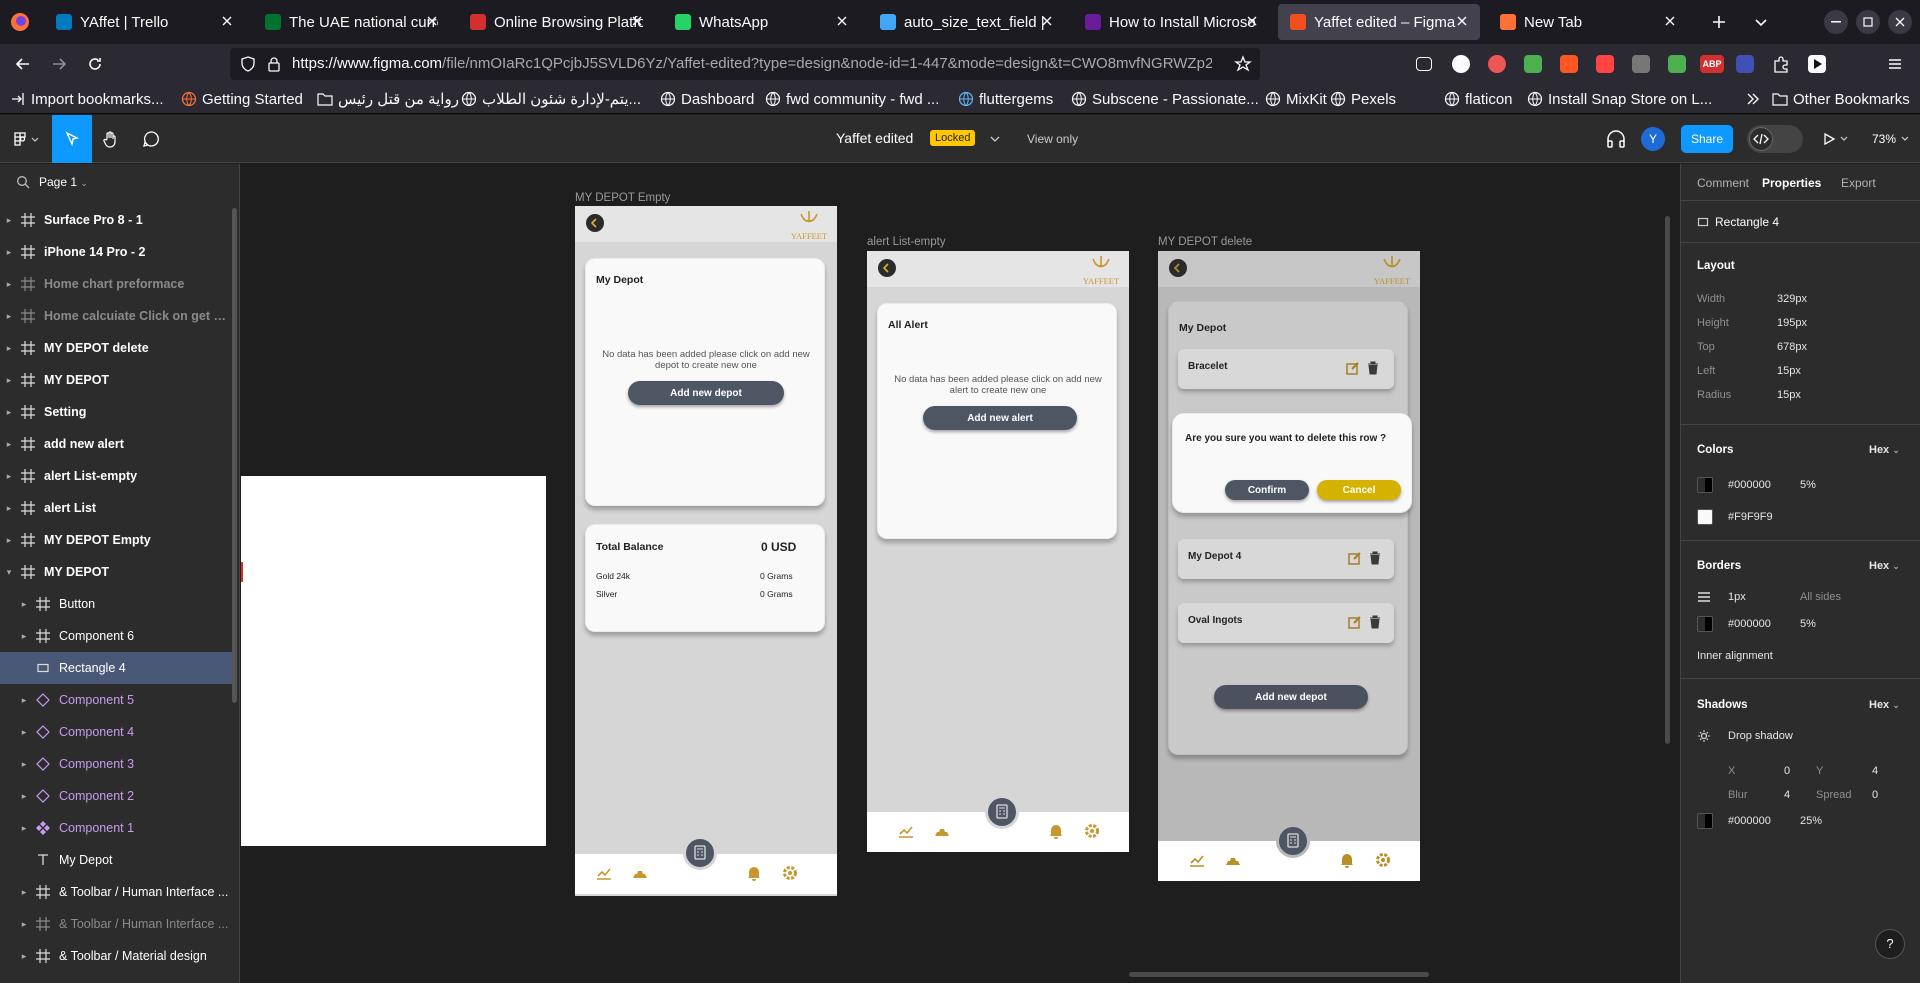 This screenshot has width=1920, height=983. What do you see at coordinates (1286, 369) in the screenshot?
I see `depot-row: Bracelet` at bounding box center [1286, 369].